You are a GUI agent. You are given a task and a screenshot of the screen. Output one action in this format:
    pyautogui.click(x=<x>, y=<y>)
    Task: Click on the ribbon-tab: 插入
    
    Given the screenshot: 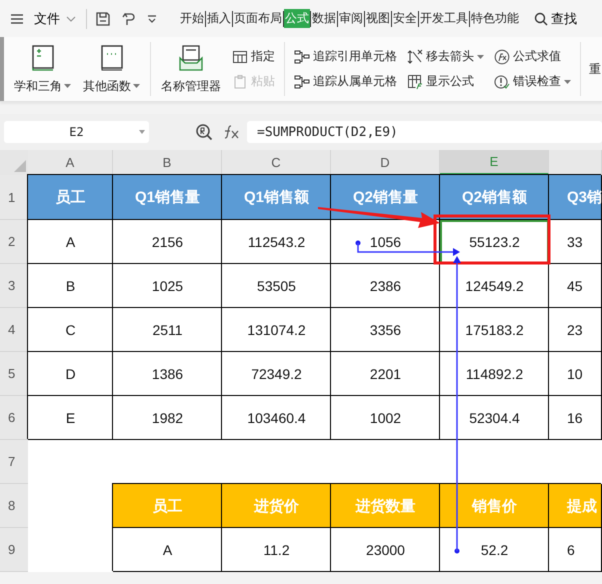 What is the action you would take?
    pyautogui.click(x=219, y=18)
    